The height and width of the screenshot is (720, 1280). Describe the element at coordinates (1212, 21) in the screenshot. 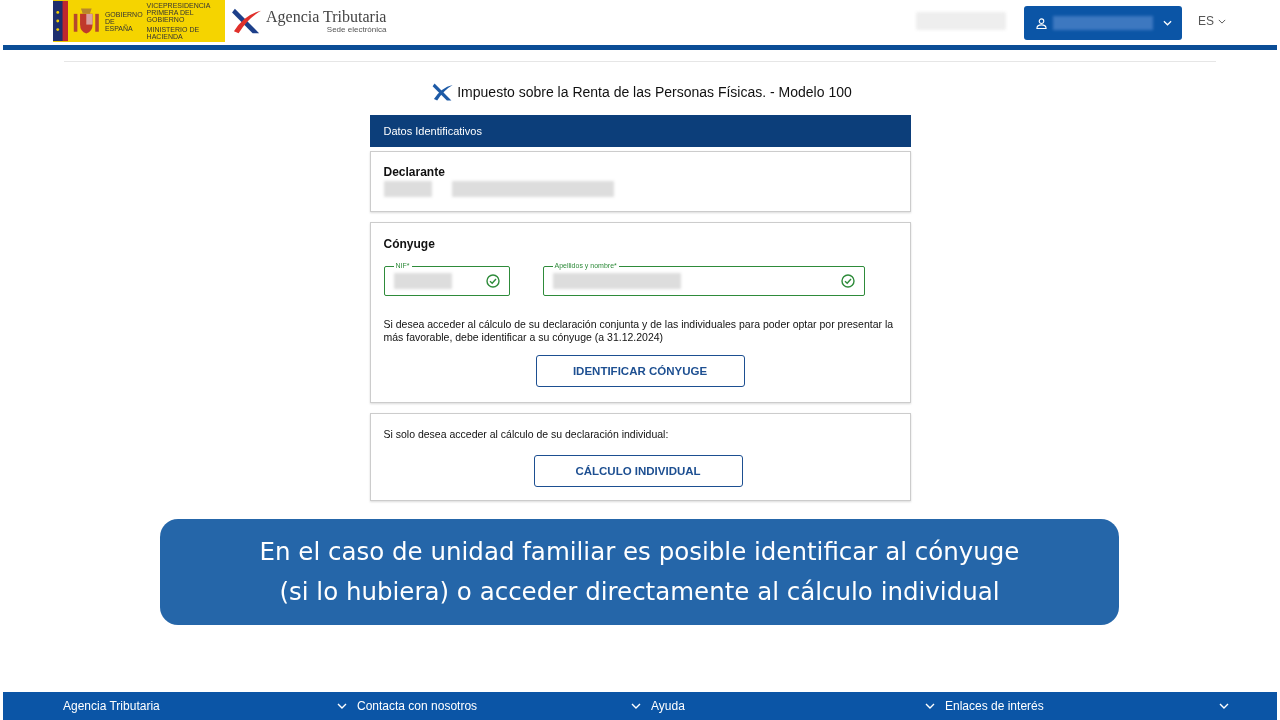

I see `language-selector: ES` at that location.